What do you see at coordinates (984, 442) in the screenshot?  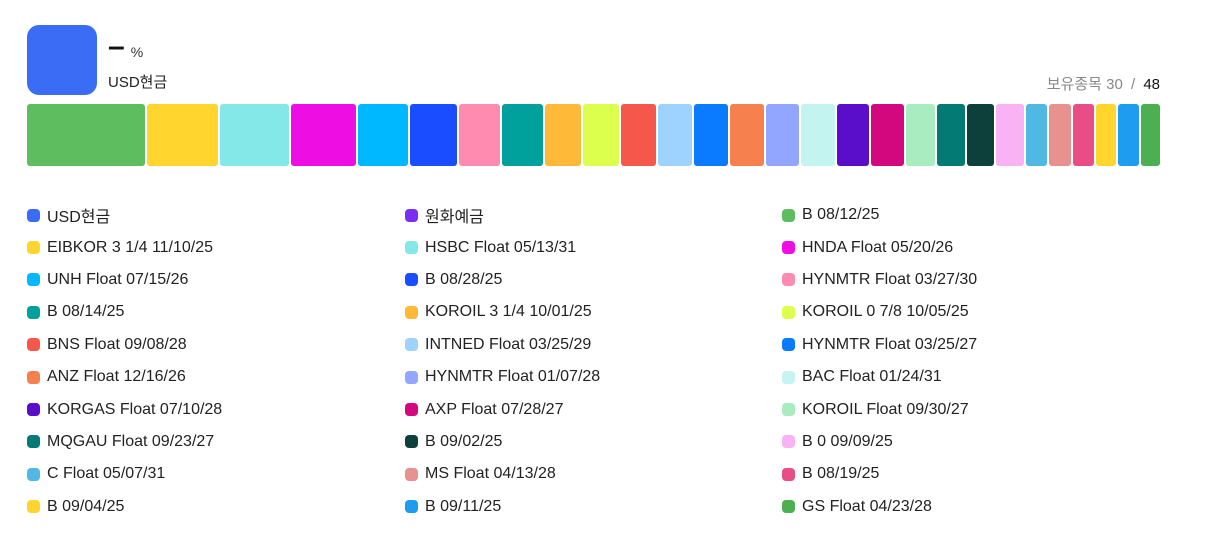 I see `legend-item: B 0 09/09/25` at bounding box center [984, 442].